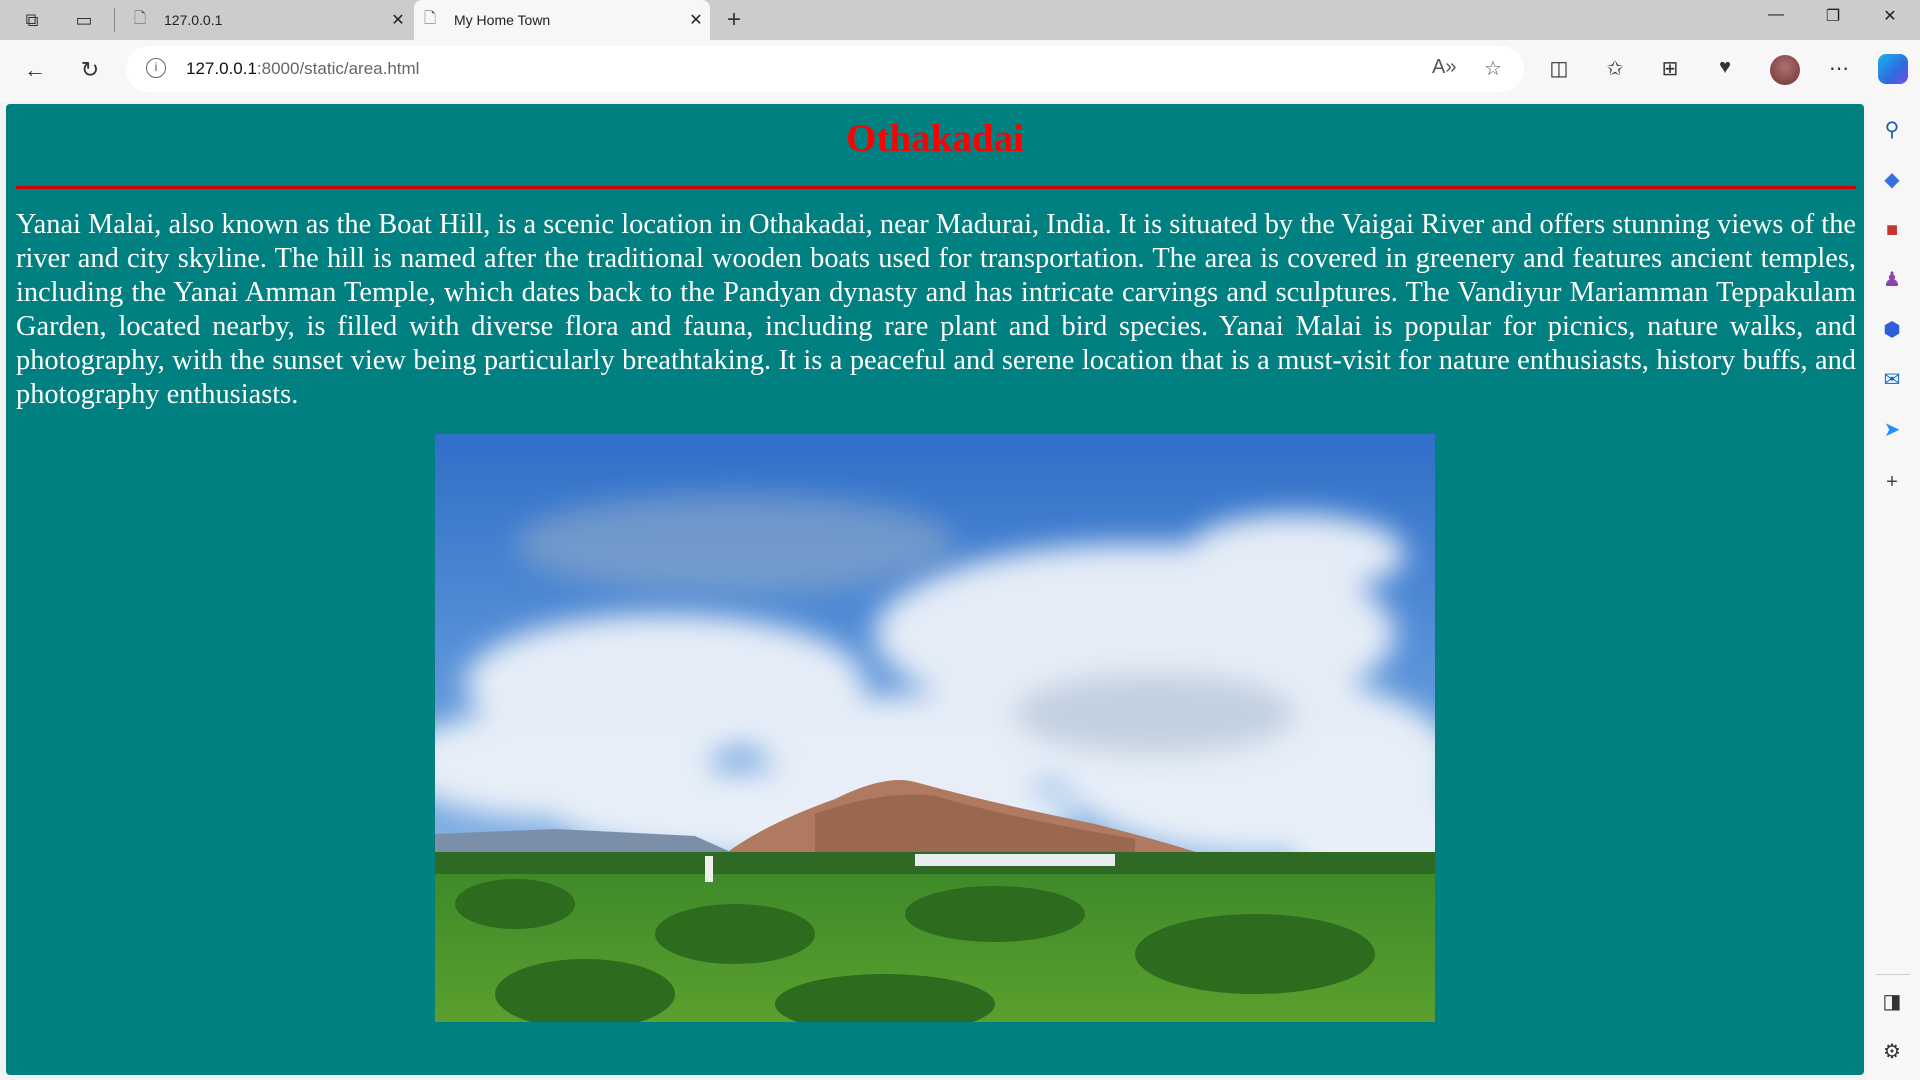 Image resolution: width=1920 pixels, height=1080 pixels. I want to click on favorites-icon: ✩, so click(1615, 68).